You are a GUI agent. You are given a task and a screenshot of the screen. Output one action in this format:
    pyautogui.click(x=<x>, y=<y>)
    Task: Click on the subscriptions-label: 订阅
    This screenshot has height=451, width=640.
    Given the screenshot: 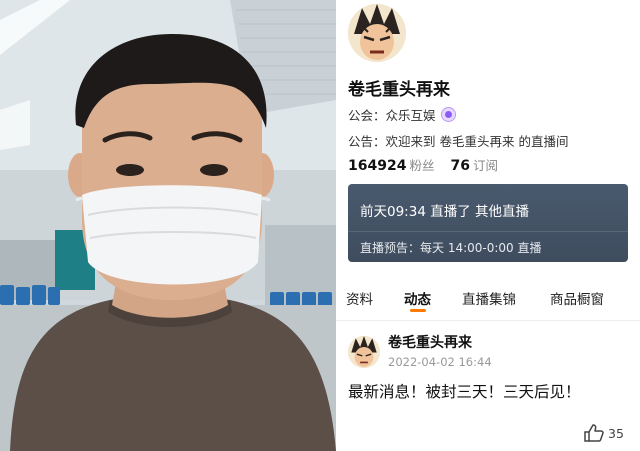 What is the action you would take?
    pyautogui.click(x=485, y=165)
    